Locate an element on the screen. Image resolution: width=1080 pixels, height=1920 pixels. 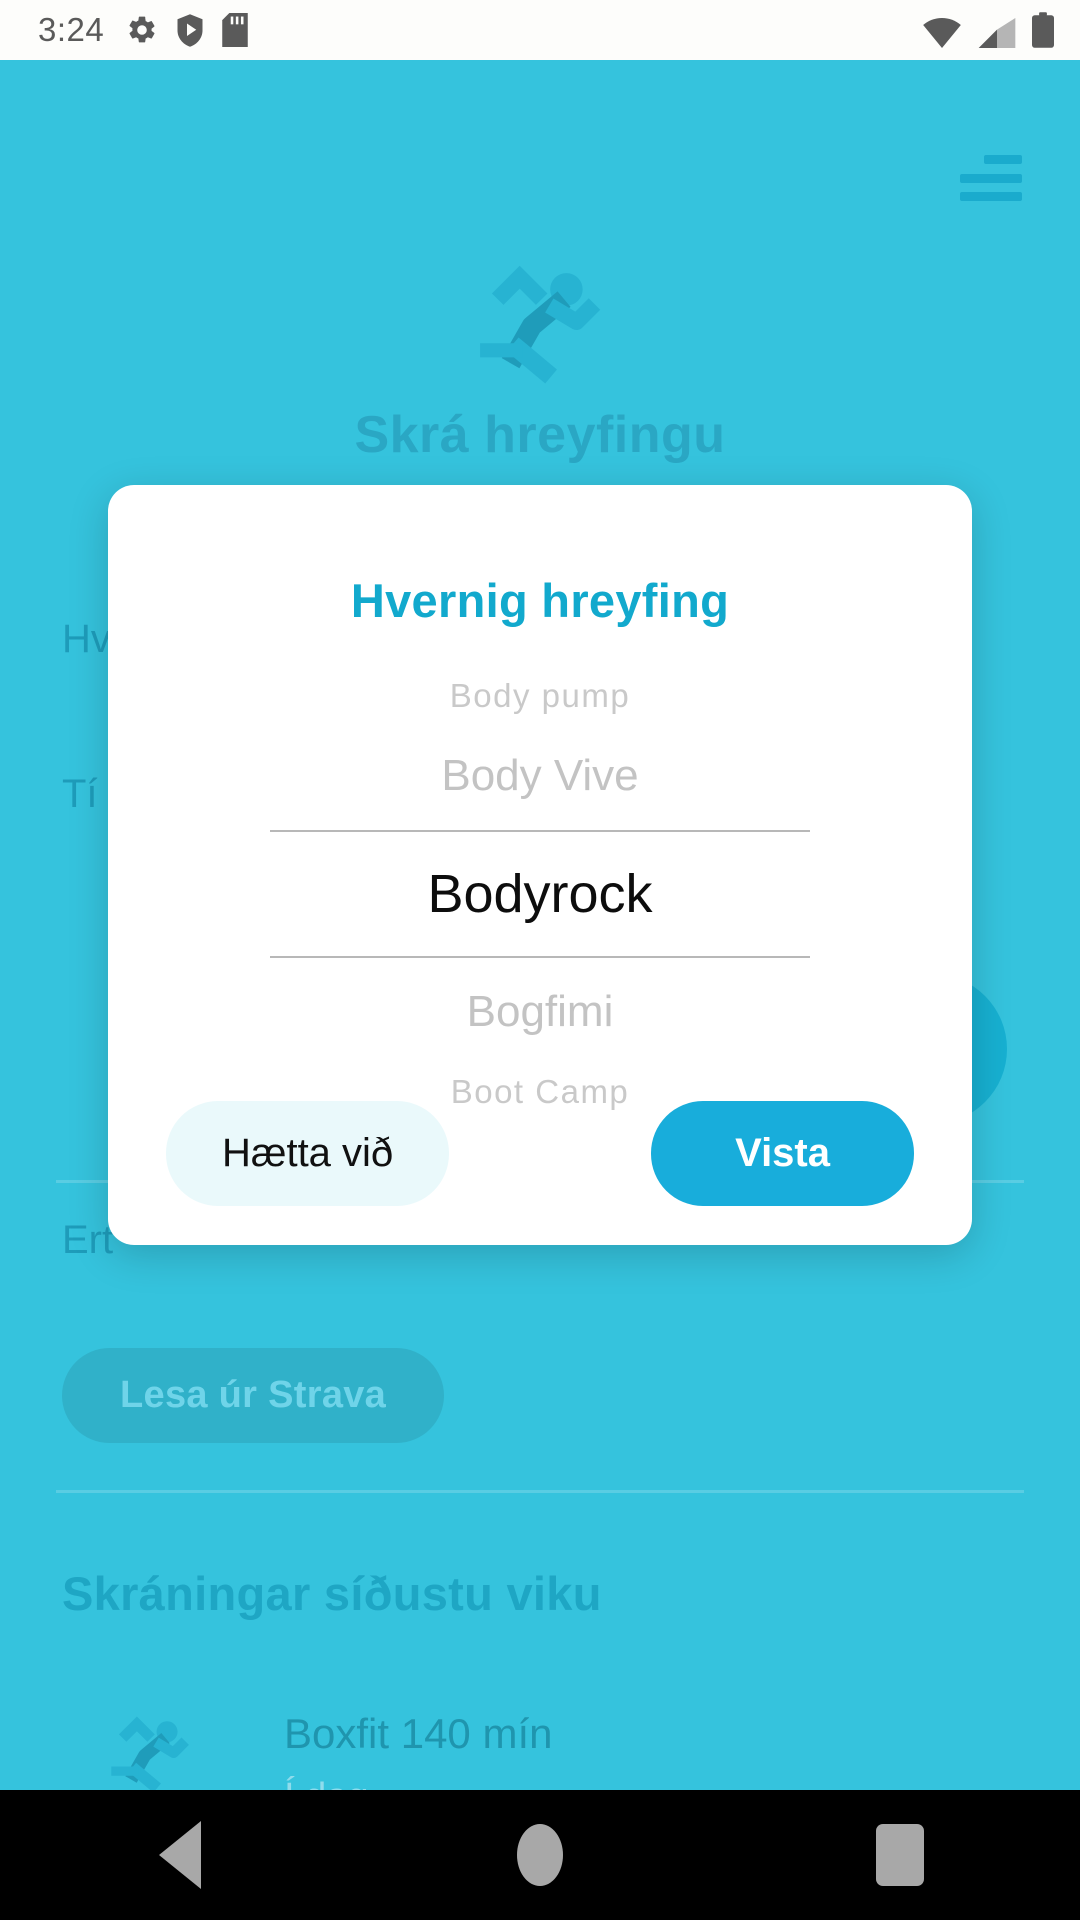
android-navigation-bar is located at coordinates (540, 1855).